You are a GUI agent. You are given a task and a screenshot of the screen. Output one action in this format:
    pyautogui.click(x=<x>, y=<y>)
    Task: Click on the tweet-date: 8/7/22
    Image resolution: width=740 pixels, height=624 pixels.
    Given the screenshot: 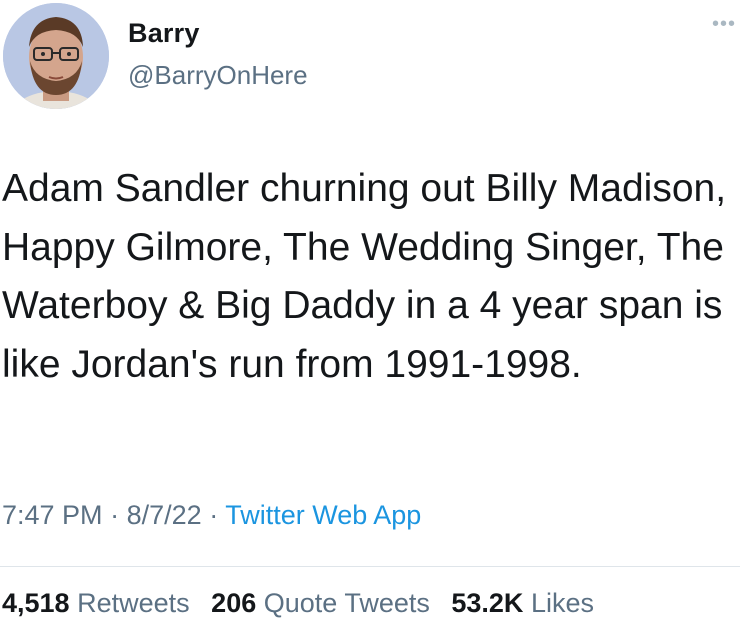 What is the action you would take?
    pyautogui.click(x=164, y=515)
    